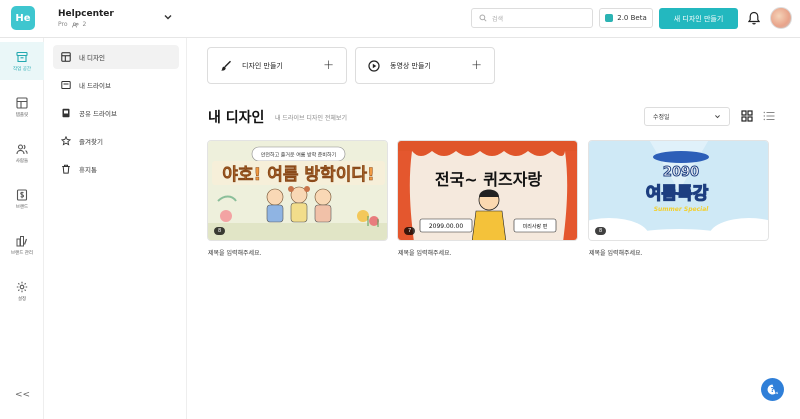 This screenshot has height=419, width=800. I want to click on design-card: 전국~ 퀴즈자랑 2099.00.00 미리사랑 편 7, so click(487, 190).